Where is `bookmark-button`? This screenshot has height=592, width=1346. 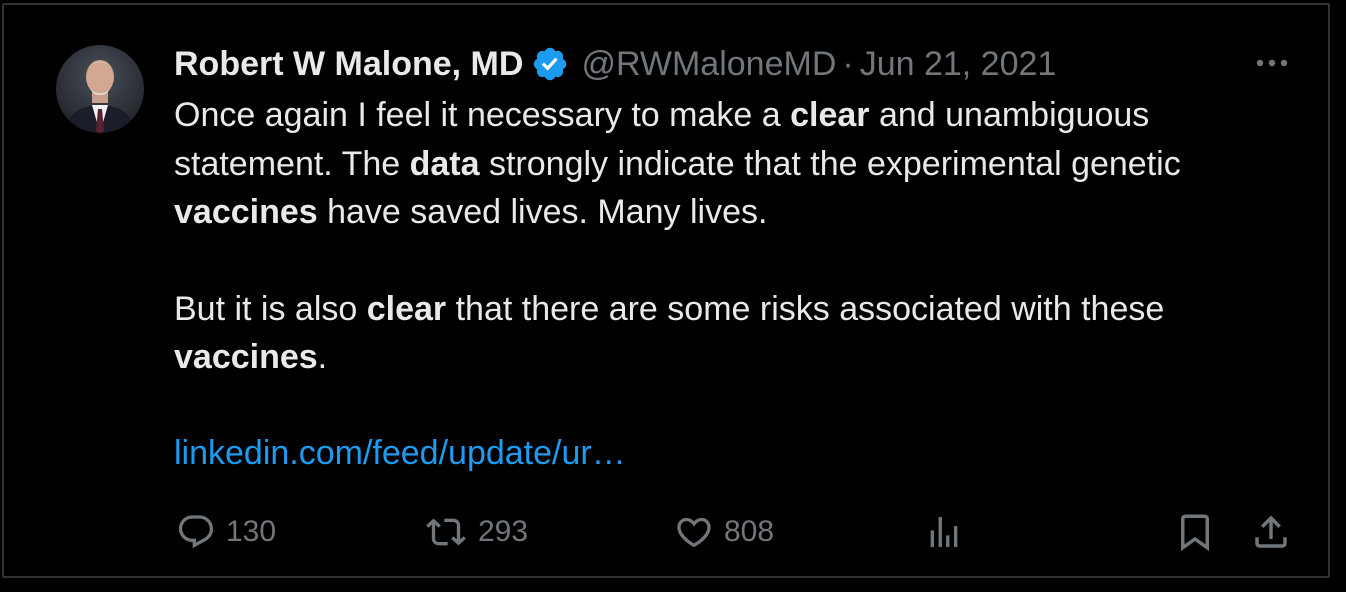
bookmark-button is located at coordinates (1195, 532).